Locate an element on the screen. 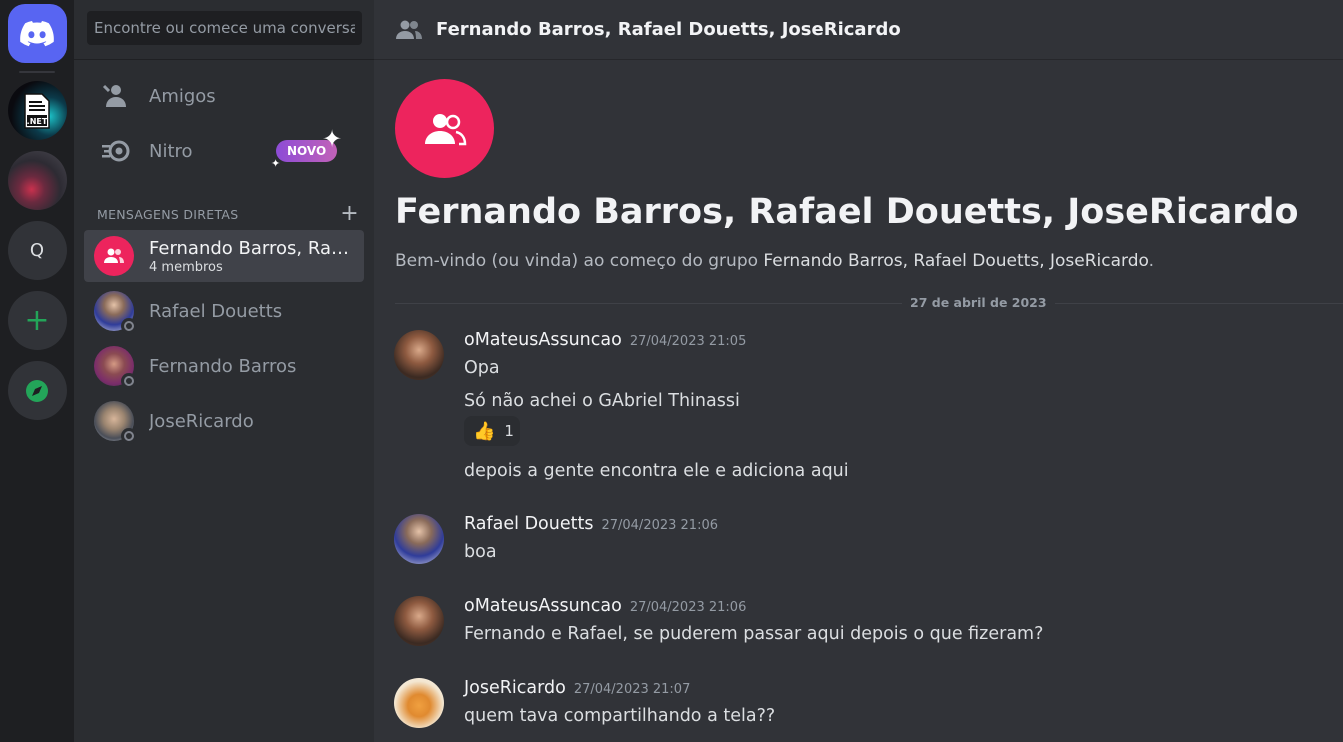 The width and height of the screenshot is (1343, 742). create-dm-plus-icon: + is located at coordinates (349, 214).